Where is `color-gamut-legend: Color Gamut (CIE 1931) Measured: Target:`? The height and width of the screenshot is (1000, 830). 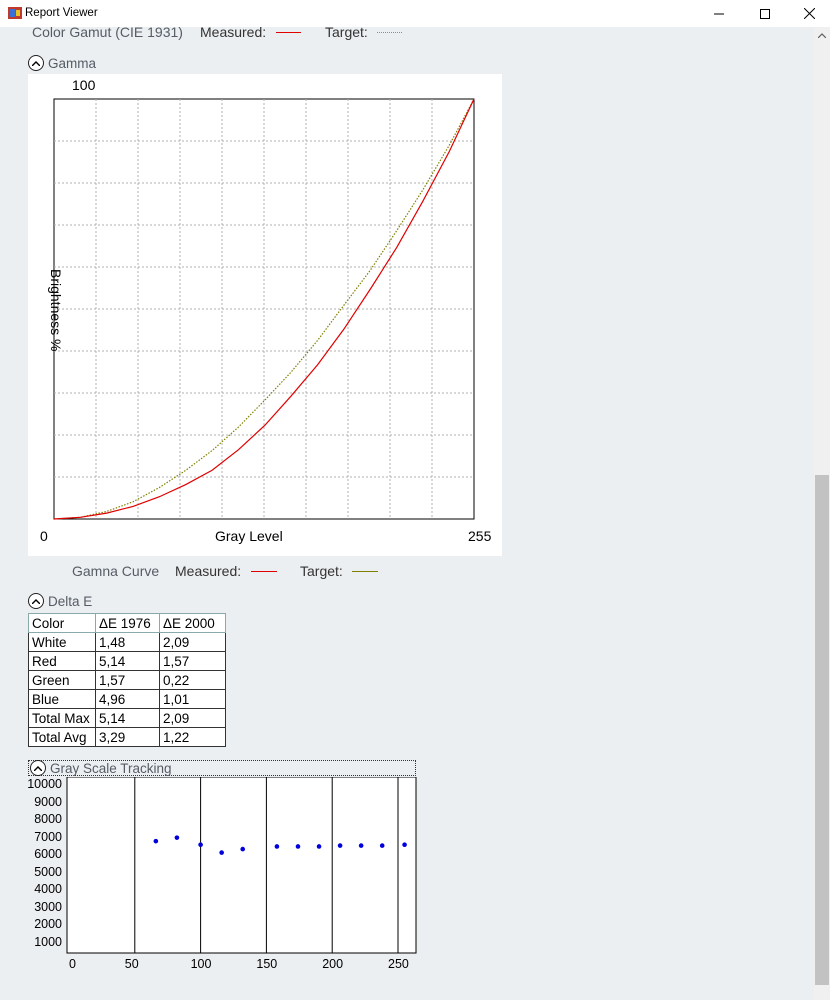
color-gamut-legend: Color Gamut (CIE 1931) Measured: Target: is located at coordinates (242, 34).